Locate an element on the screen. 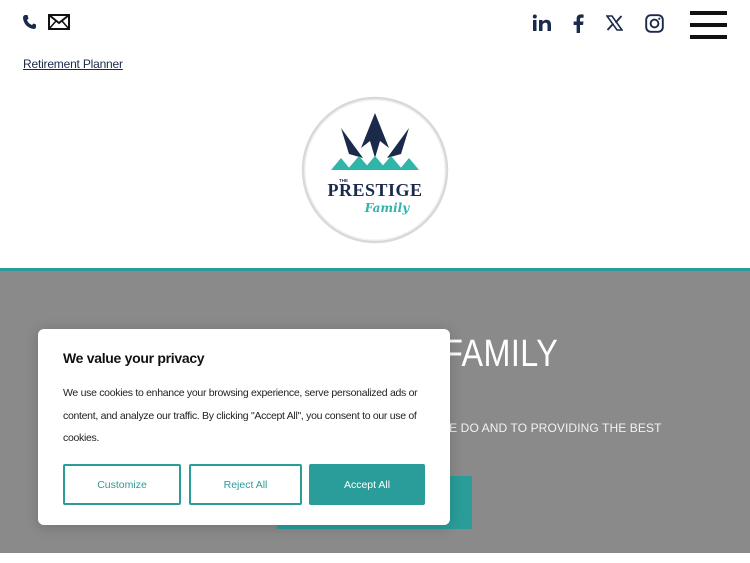 Image resolution: width=750 pixels, height=563 pixels. x-twitter-icon is located at coordinates (614, 23).